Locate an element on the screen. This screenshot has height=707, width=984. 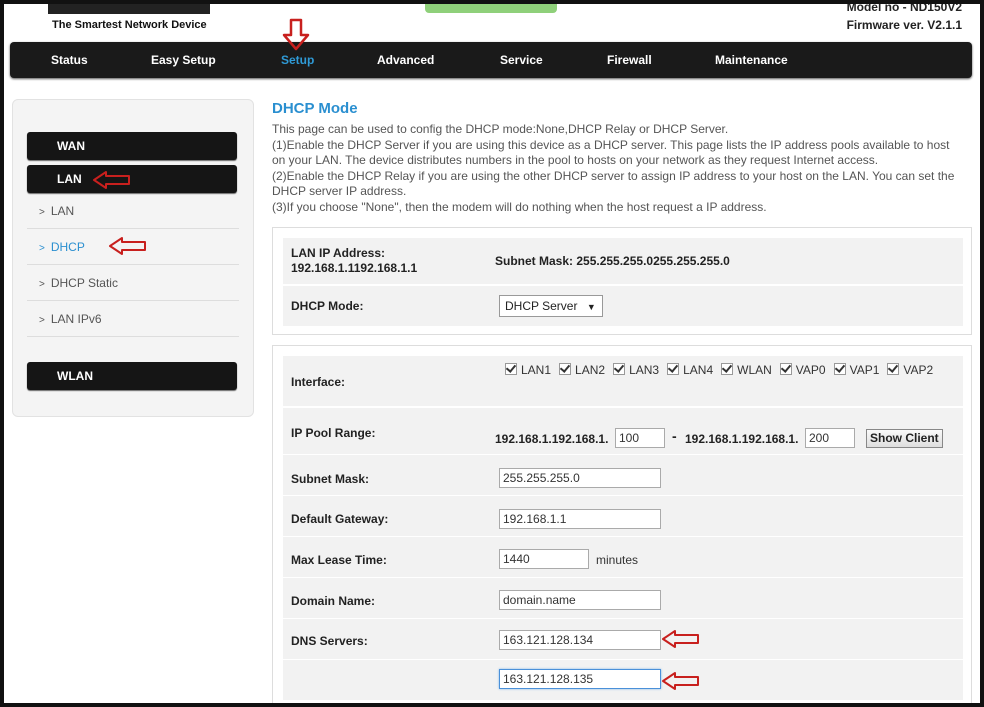
sidebar-item-label: LAN IPv6 is located at coordinates (76, 319).